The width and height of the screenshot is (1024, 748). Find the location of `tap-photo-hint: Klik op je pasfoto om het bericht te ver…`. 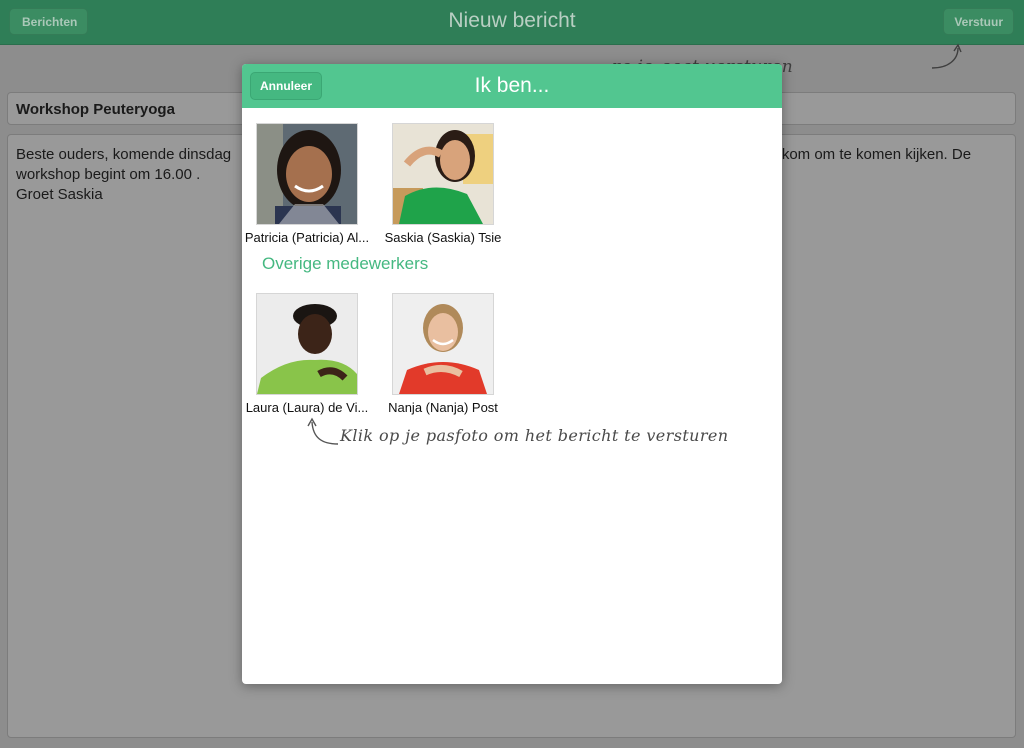

tap-photo-hint: Klik op je pasfoto om het bericht te ver… is located at coordinates (534, 435).